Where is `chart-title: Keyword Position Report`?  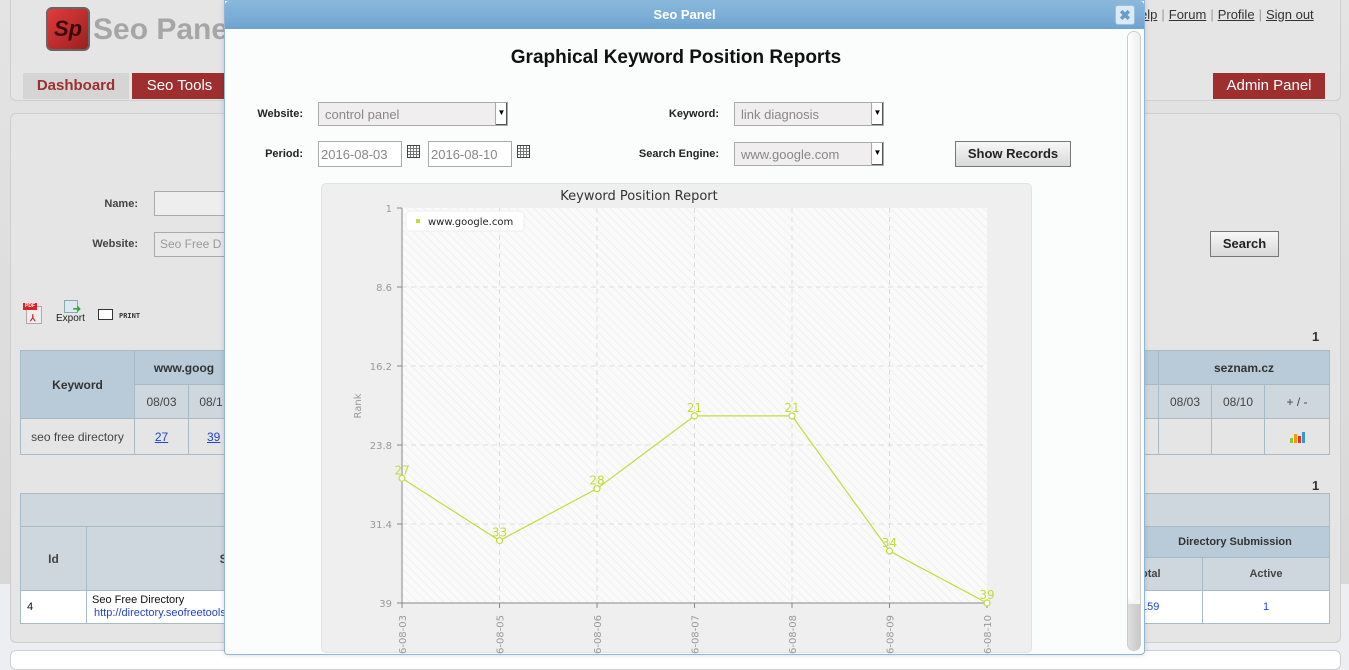
chart-title: Keyword Position Report is located at coordinates (639, 196).